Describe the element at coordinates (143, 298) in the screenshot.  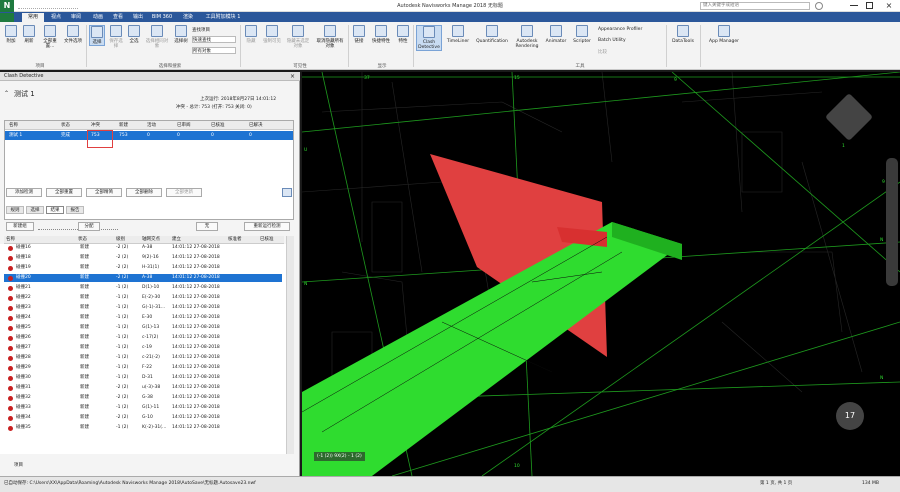
I see `table-row: 碰撞22 新建 -1 (2) E(-2)-30 14:01:12 27-08-2018` at that location.